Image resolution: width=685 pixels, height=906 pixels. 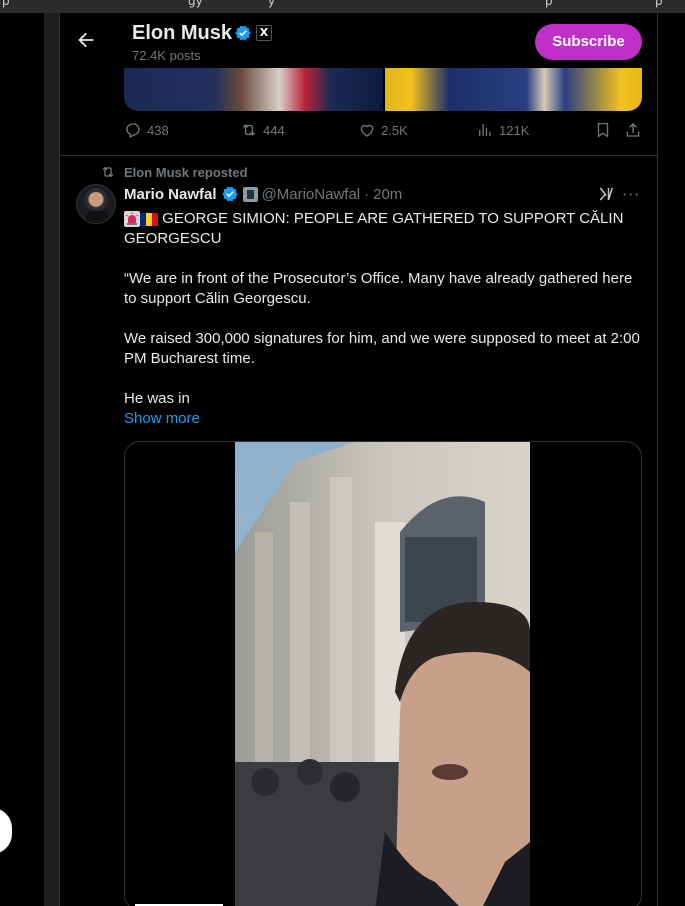 I want to click on post-action-bar: 438 444 2.5K 121K, so click(x=384, y=133).